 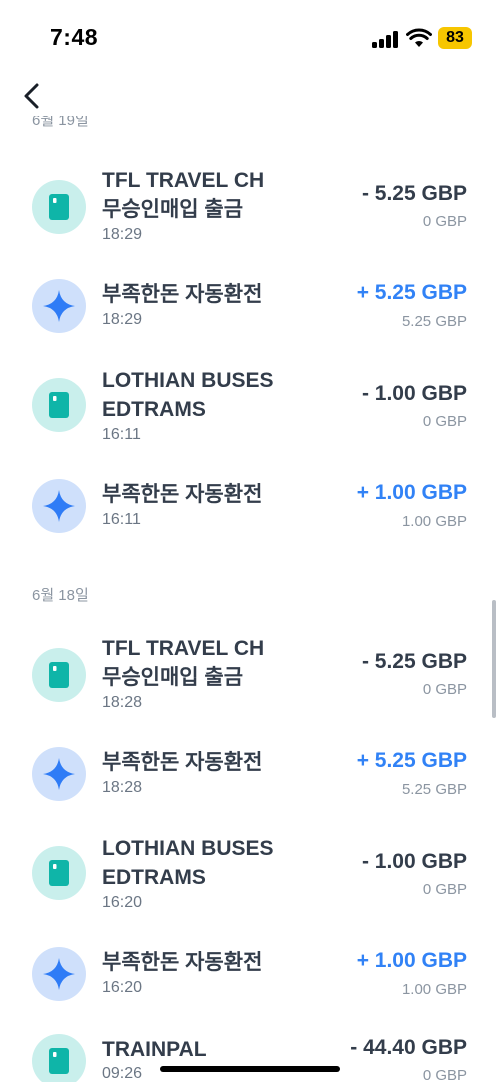 What do you see at coordinates (419, 37) in the screenshot?
I see `wifi-icon` at bounding box center [419, 37].